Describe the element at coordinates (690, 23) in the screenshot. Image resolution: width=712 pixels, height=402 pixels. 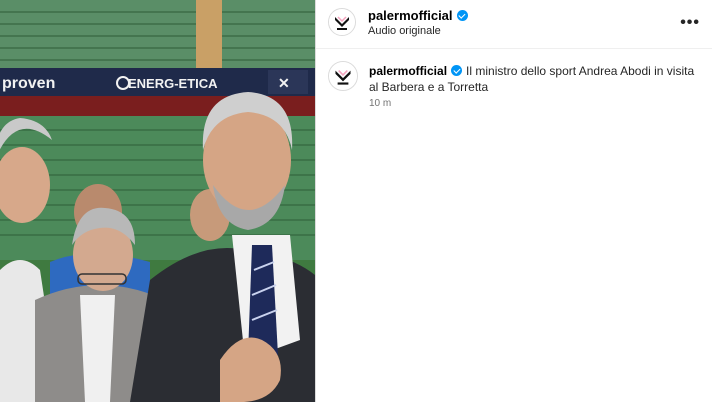
I see `more-options-icon: •••` at that location.